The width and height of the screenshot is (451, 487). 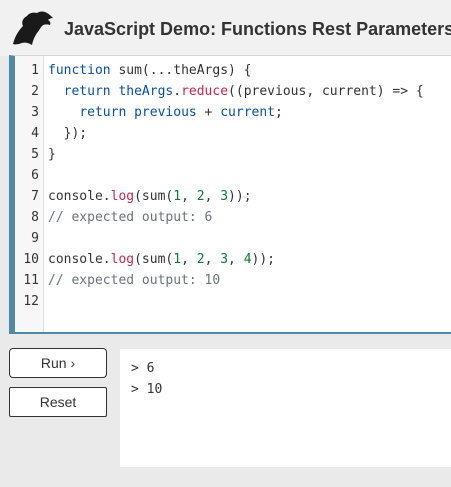 What do you see at coordinates (35, 217) in the screenshot?
I see `line-number: 8` at bounding box center [35, 217].